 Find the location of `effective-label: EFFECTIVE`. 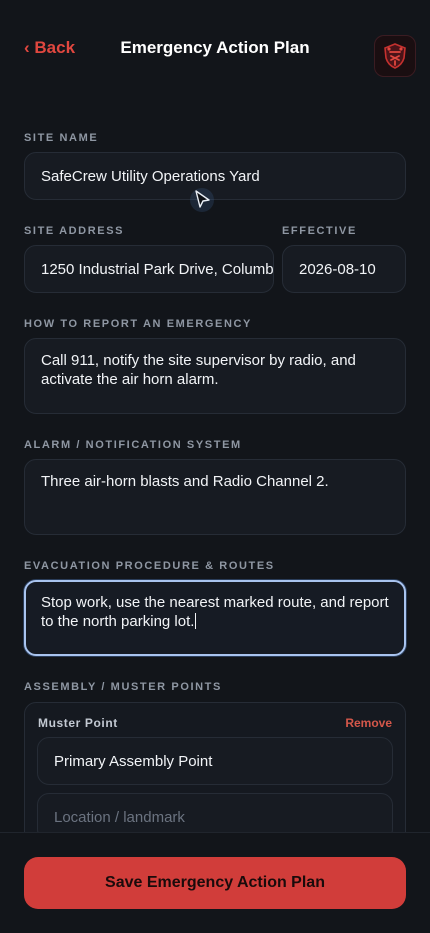

effective-label: EFFECTIVE is located at coordinates (319, 231).